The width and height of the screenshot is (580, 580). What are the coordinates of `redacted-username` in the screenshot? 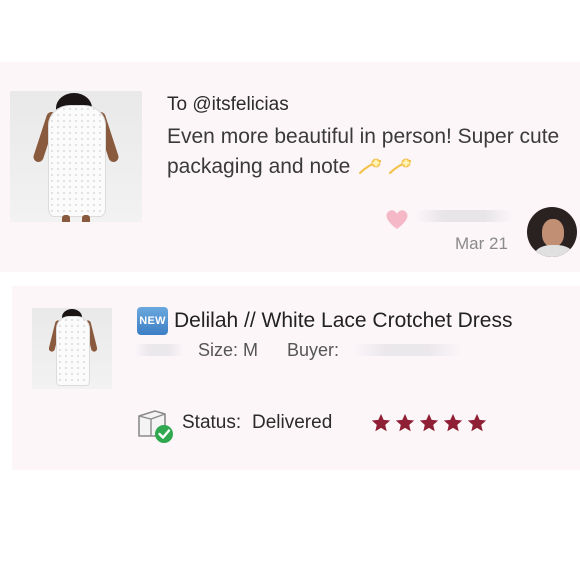 It's located at (464, 216).